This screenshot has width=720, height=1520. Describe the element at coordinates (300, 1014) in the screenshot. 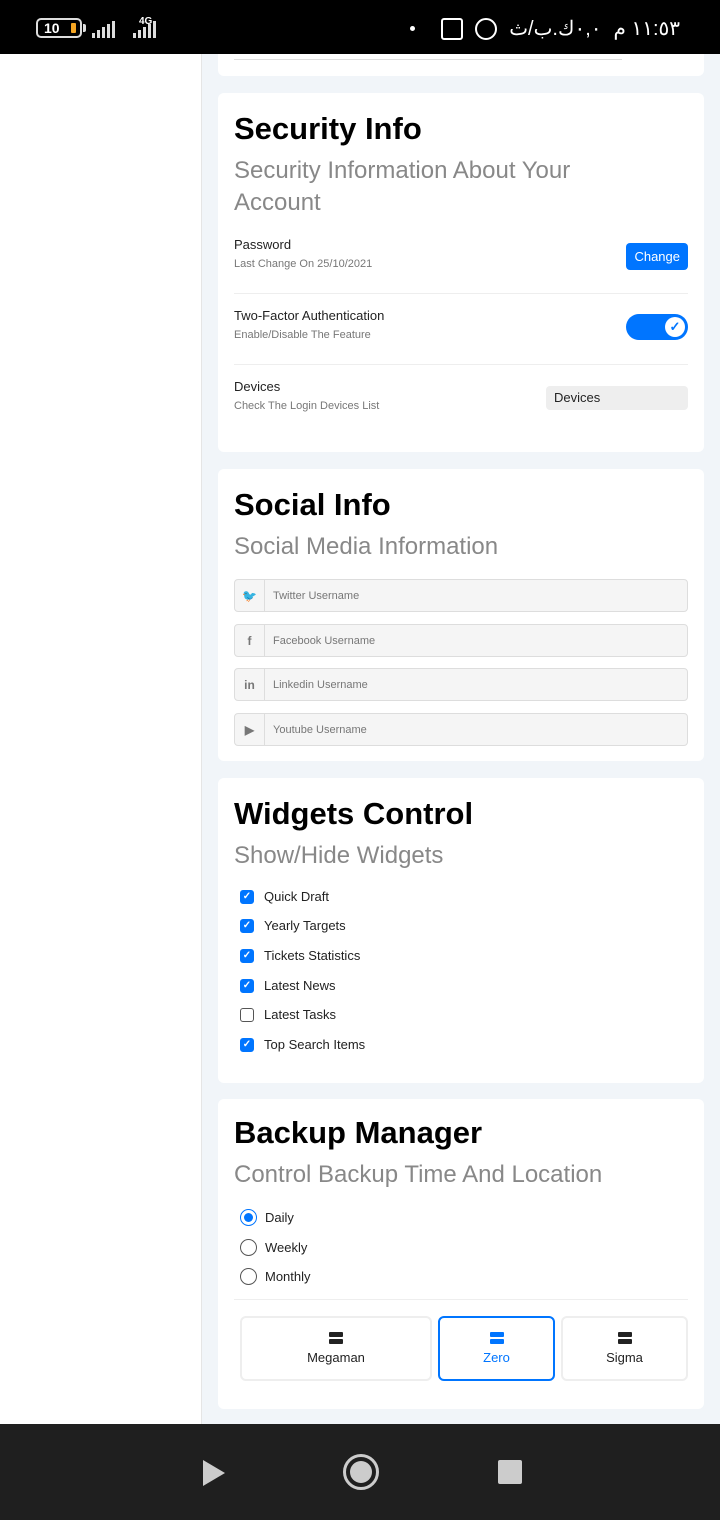

I see `widget-label: Latest Tasks` at that location.